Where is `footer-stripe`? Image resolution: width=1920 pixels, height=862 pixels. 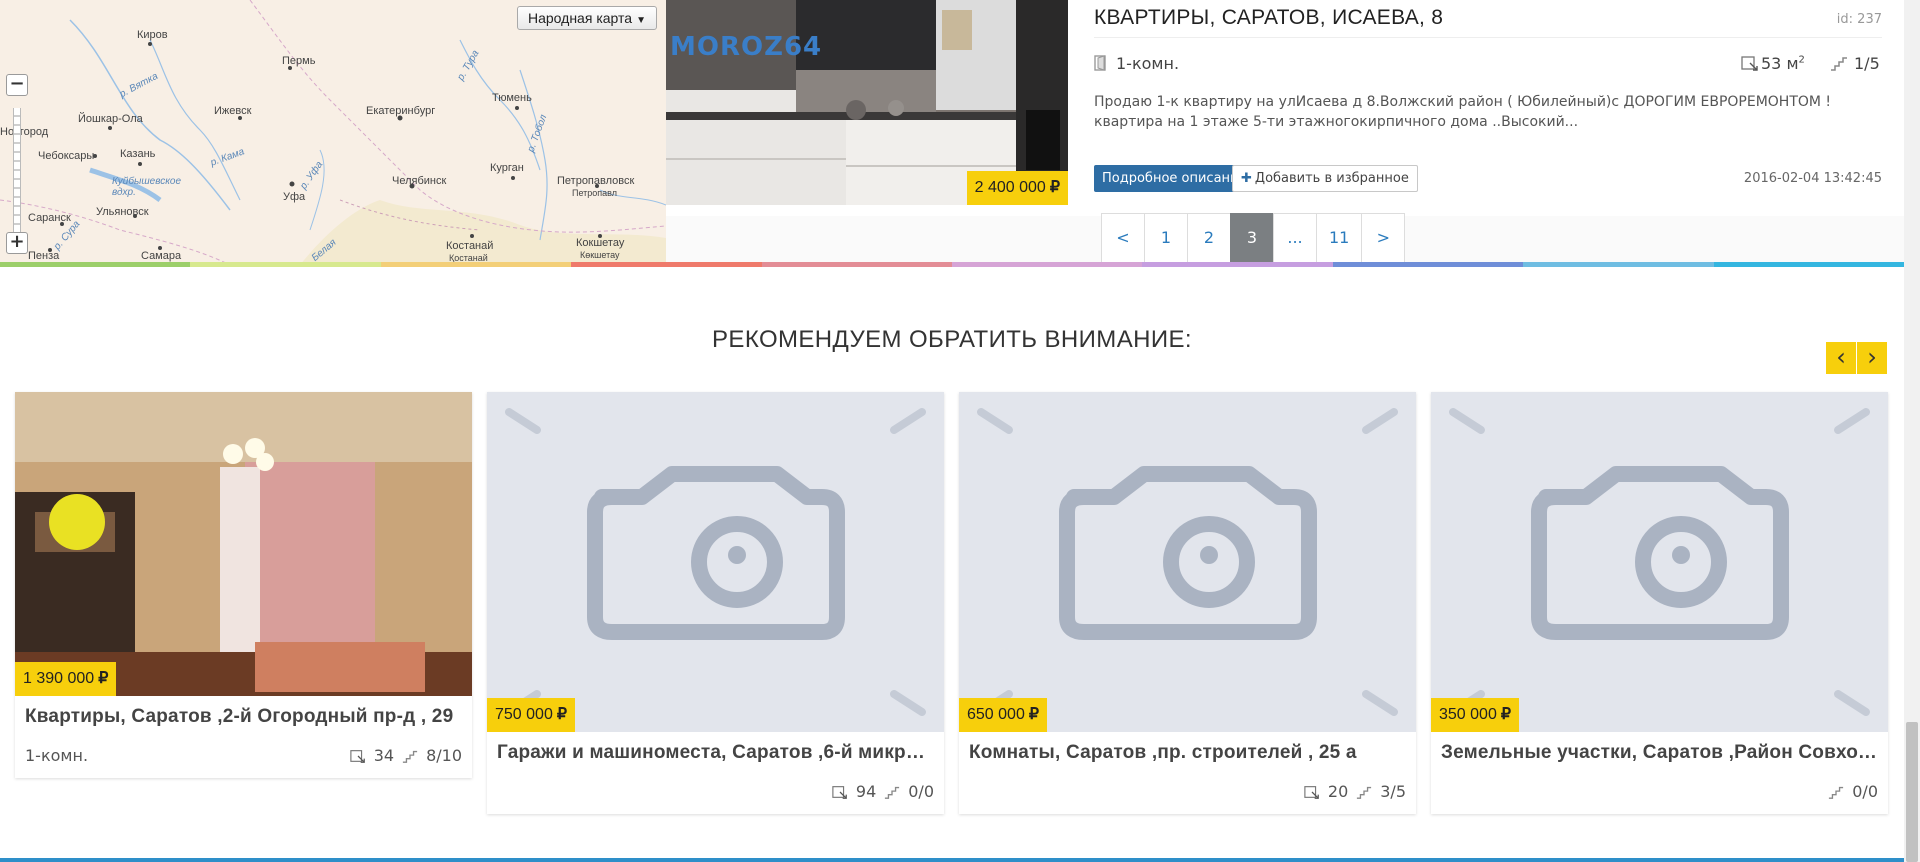 footer-stripe is located at coordinates (952, 860).